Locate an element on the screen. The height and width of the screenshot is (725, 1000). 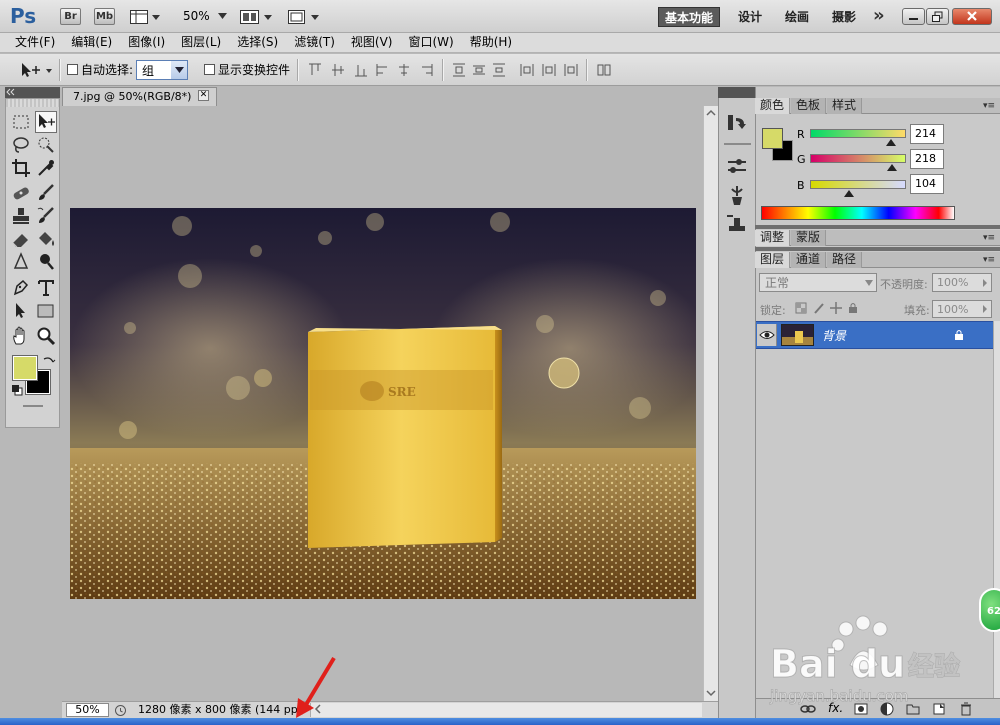
distribute-vertical-icons is located at coordinates (480, 70).